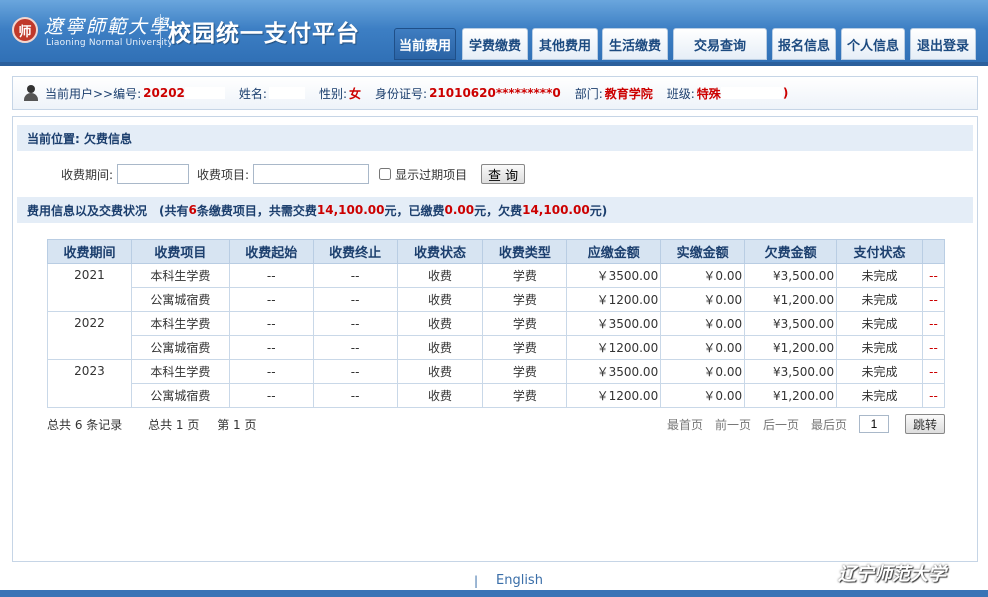 Image resolution: width=988 pixels, height=597 pixels. I want to click on user-class: 特殊, so click(708, 93).